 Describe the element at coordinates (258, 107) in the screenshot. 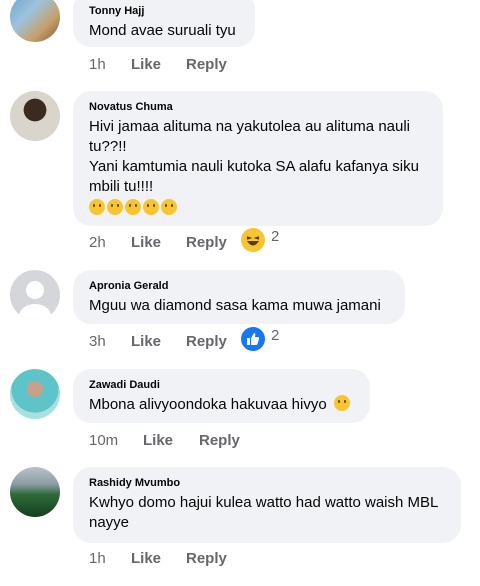

I see `comment-author: Novatus Chuma` at that location.